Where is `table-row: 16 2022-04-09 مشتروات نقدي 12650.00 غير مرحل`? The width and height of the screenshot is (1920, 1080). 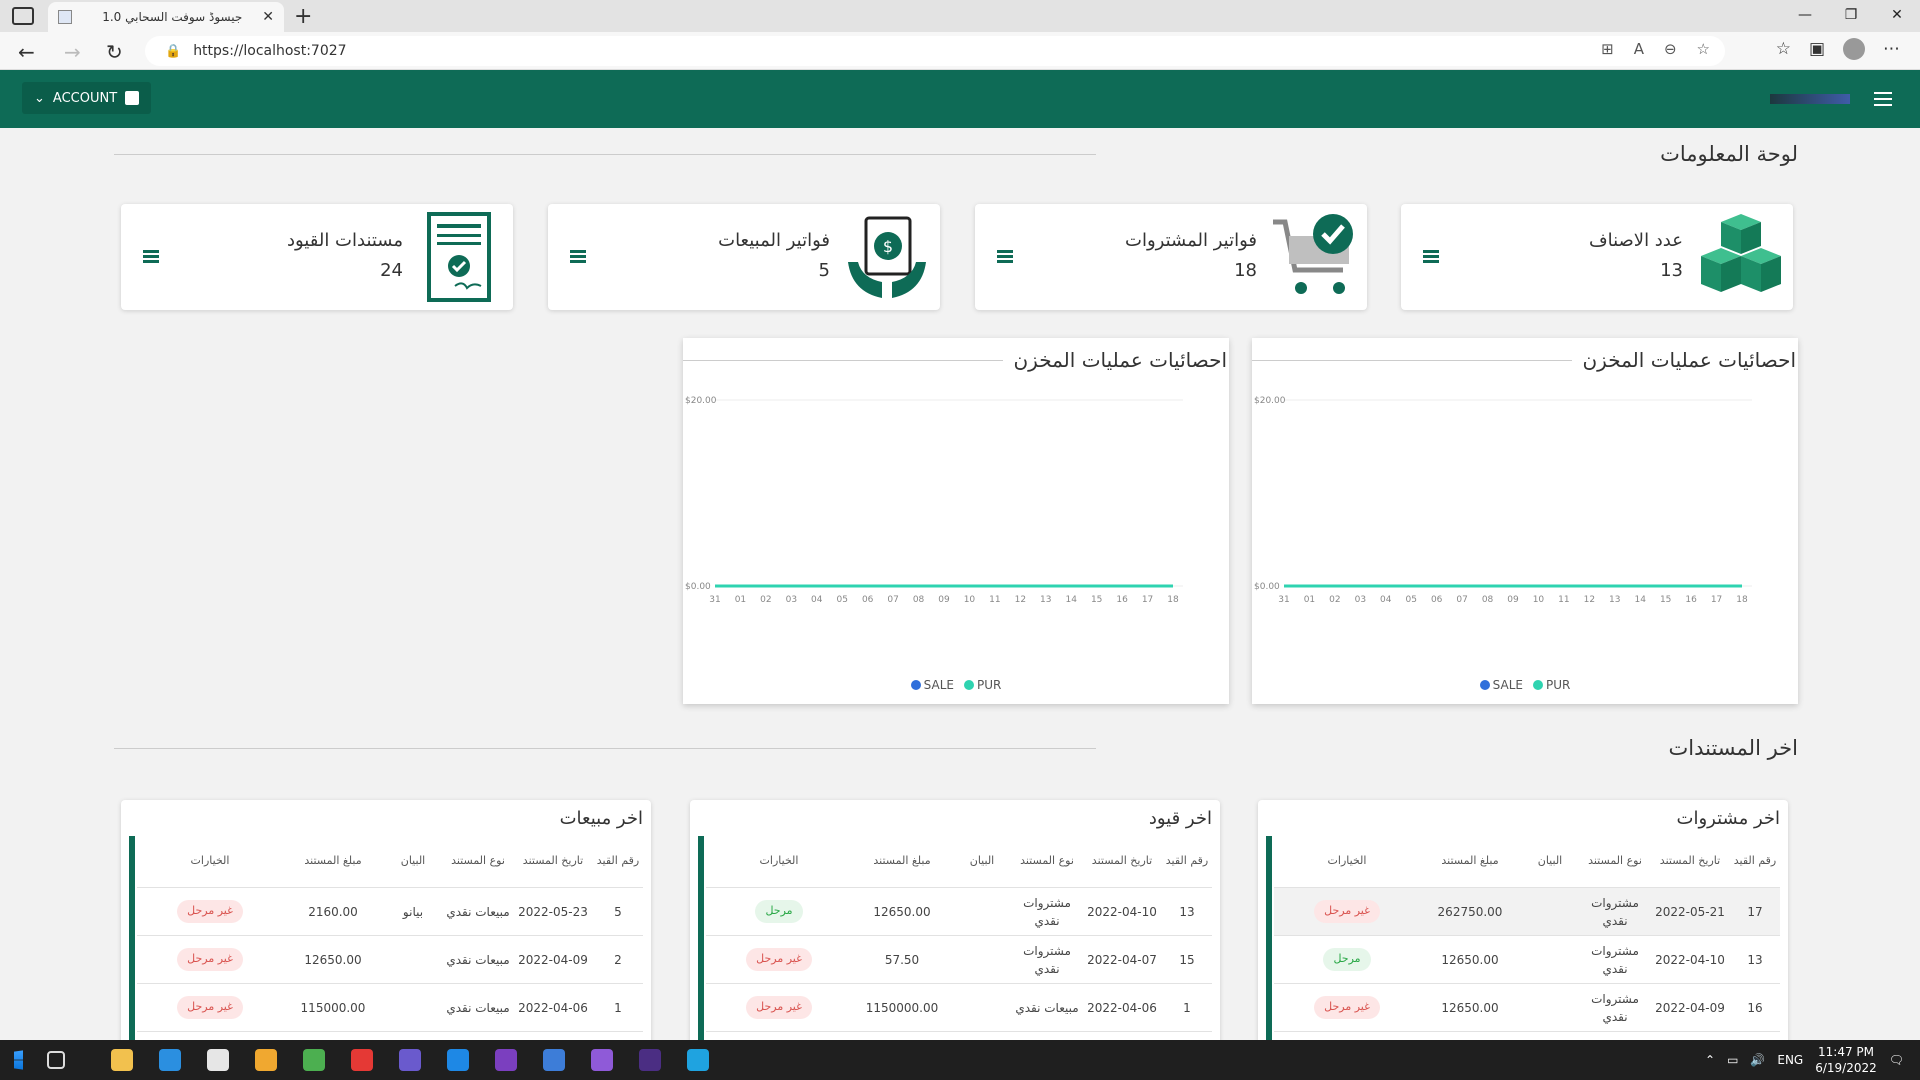 table-row: 16 2022-04-09 مشتروات نقدي 12650.00 غير مرحل is located at coordinates (1527, 1008).